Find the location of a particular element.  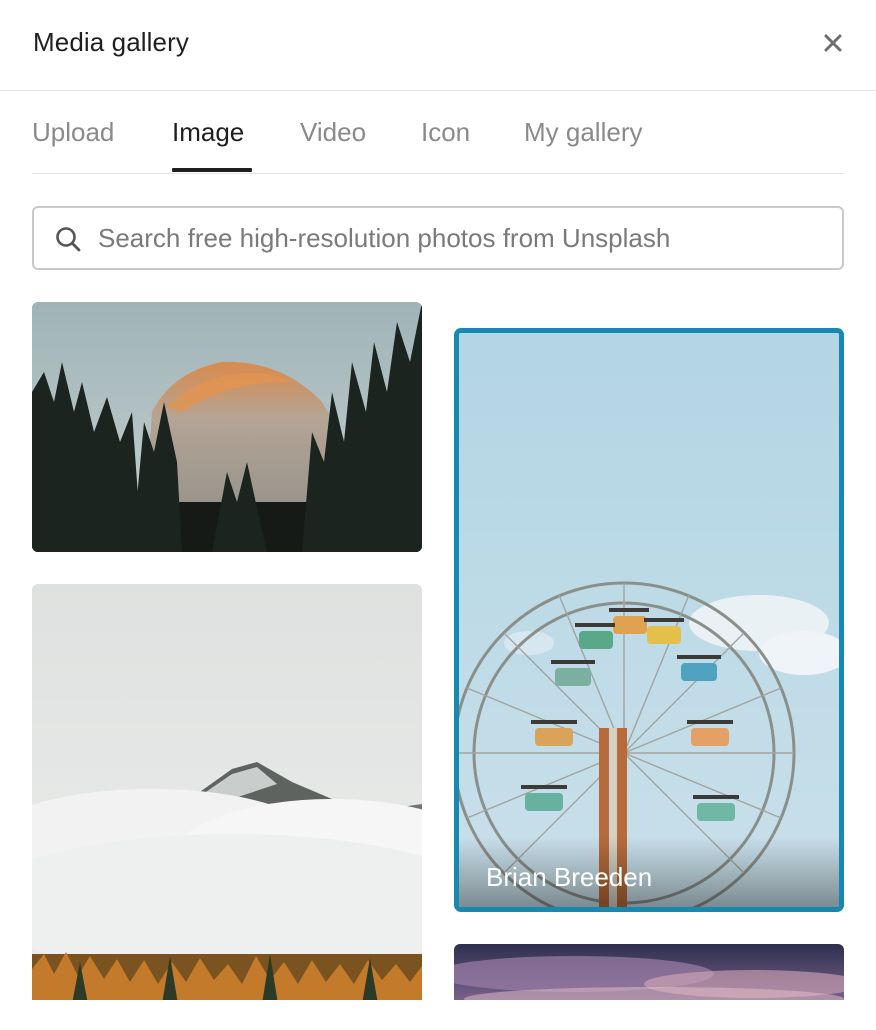

tab-image: Image is located at coordinates (208, 132).